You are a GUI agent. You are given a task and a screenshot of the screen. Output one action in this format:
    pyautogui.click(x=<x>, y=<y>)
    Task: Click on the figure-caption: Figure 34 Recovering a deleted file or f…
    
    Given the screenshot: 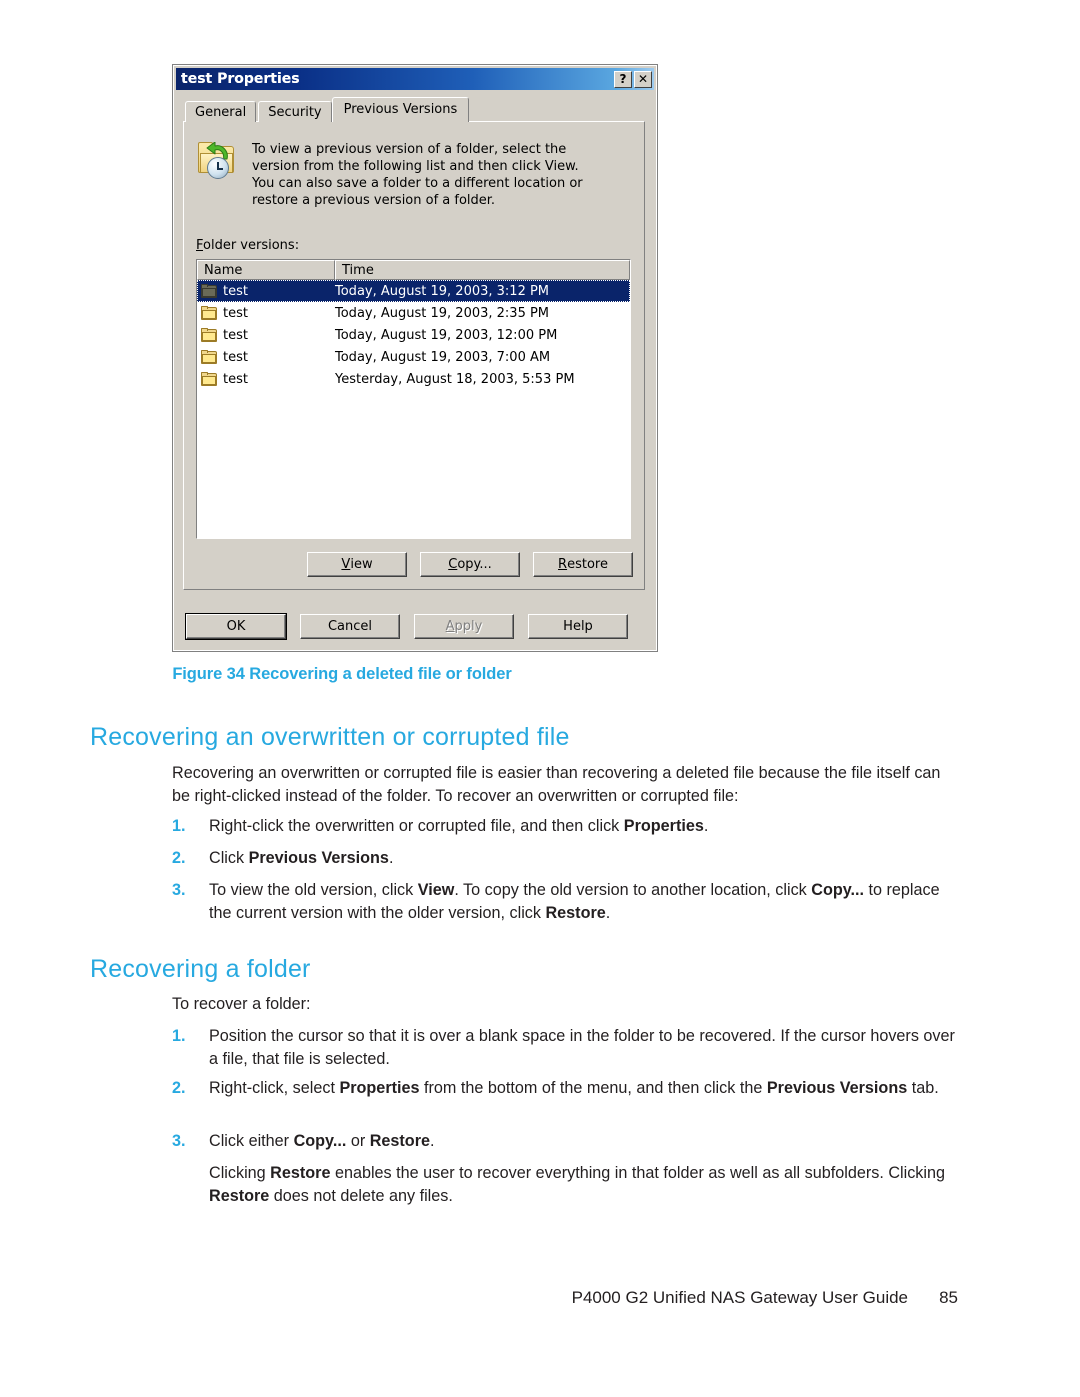 What is the action you would take?
    pyautogui.click(x=540, y=674)
    